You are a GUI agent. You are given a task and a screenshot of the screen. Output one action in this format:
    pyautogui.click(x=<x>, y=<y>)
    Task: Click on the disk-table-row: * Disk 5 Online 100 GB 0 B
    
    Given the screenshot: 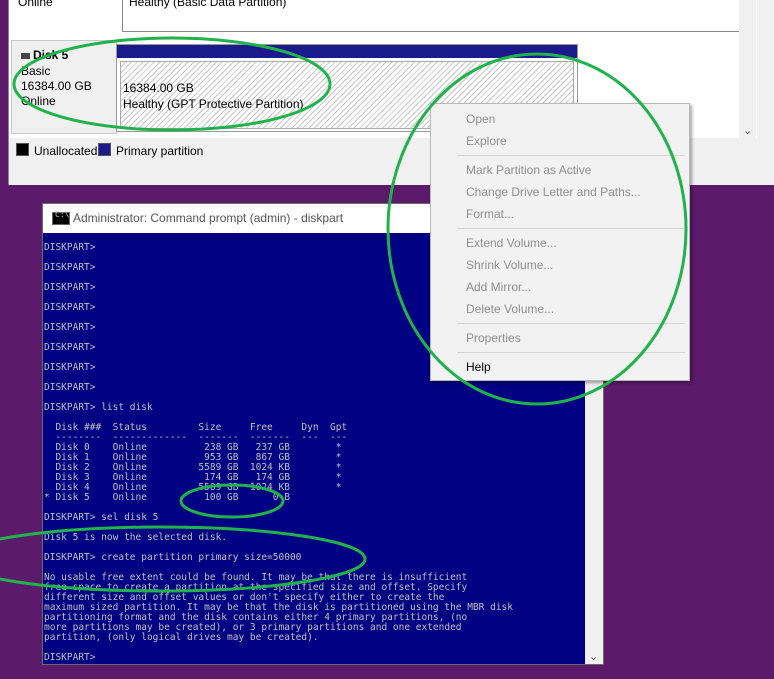 What is the action you would take?
    pyautogui.click(x=167, y=497)
    